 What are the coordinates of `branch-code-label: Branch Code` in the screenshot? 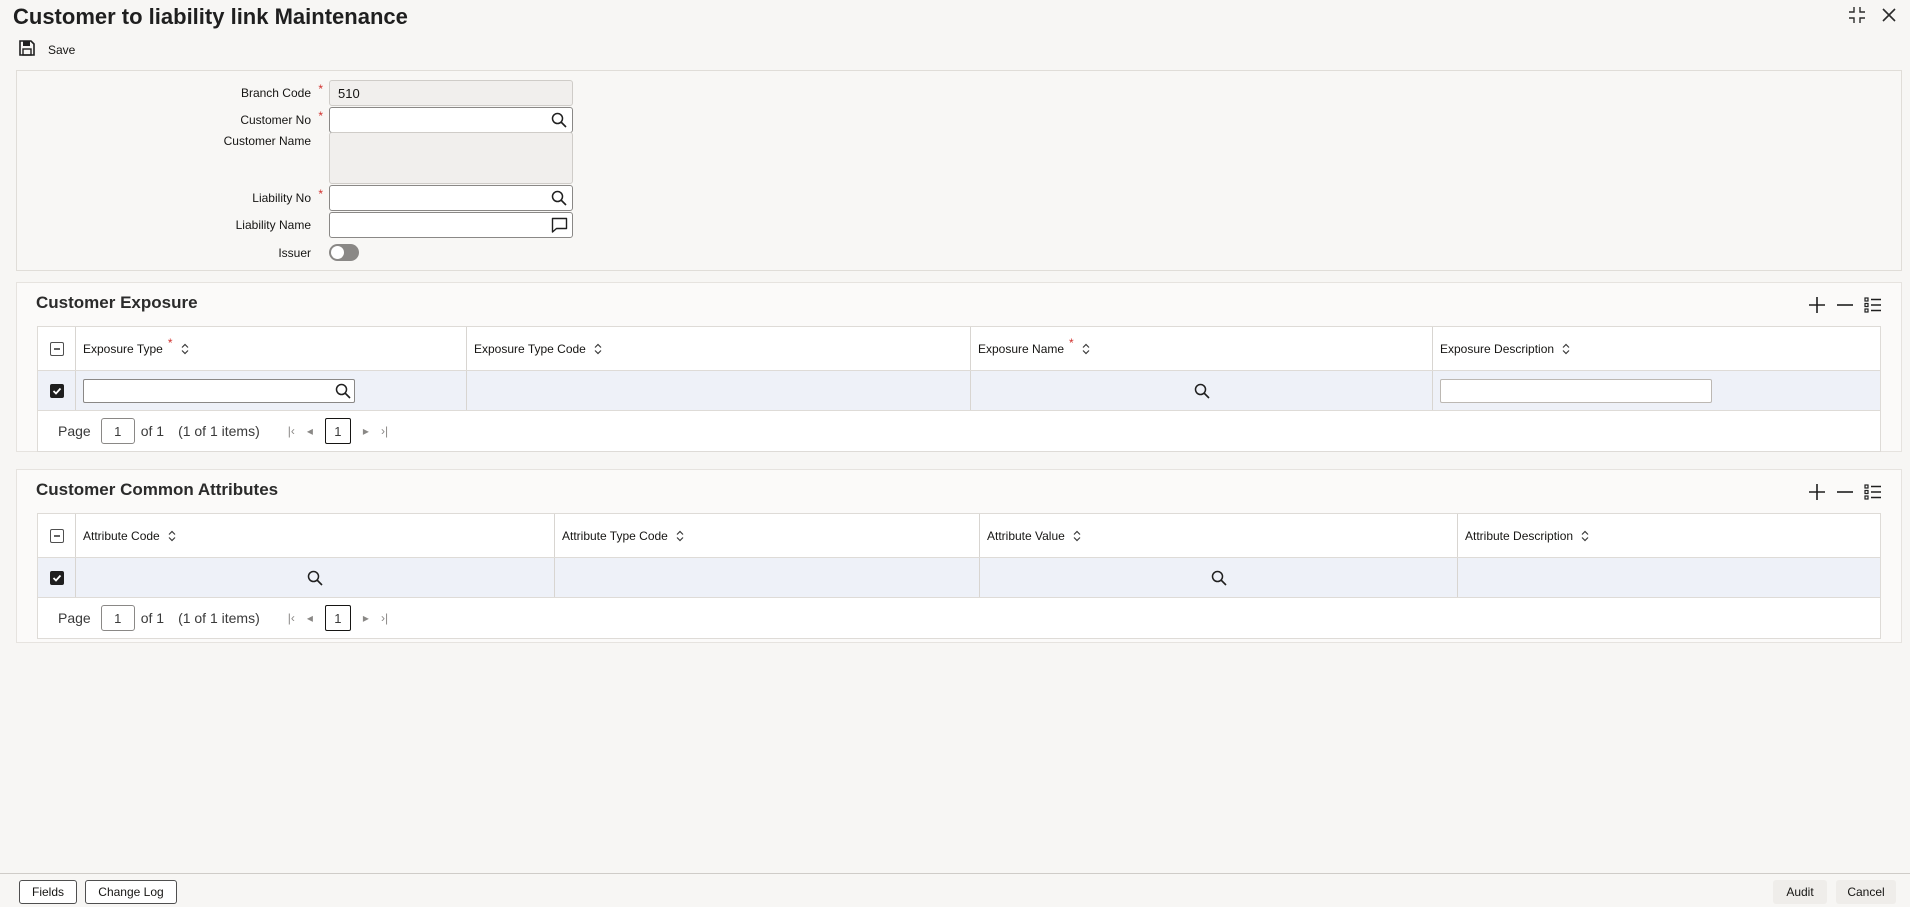 It's located at (275, 93).